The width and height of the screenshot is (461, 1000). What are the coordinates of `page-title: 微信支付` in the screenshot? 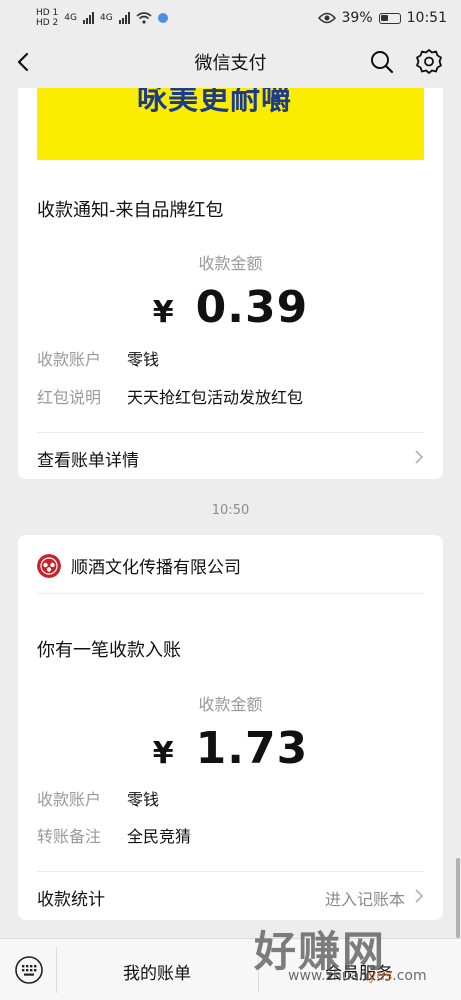 It's located at (230, 63).